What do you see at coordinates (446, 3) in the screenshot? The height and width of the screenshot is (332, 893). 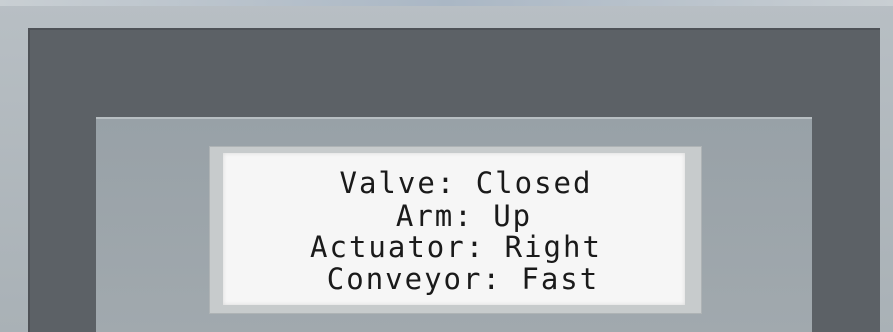 I see `device-top-edge` at bounding box center [446, 3].